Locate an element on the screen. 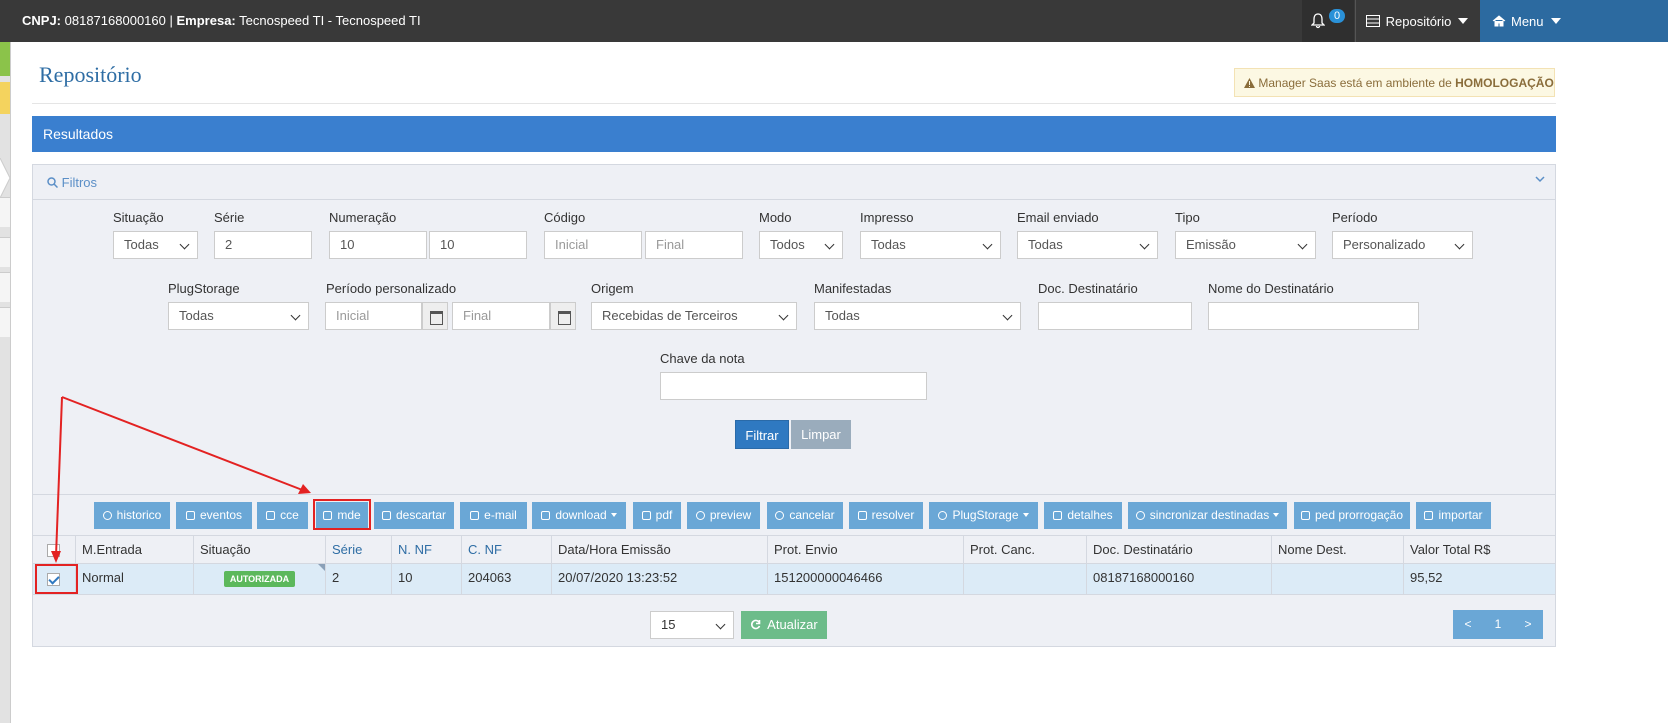 This screenshot has width=1668, height=723. arrow-to-mde is located at coordinates (183, 444).